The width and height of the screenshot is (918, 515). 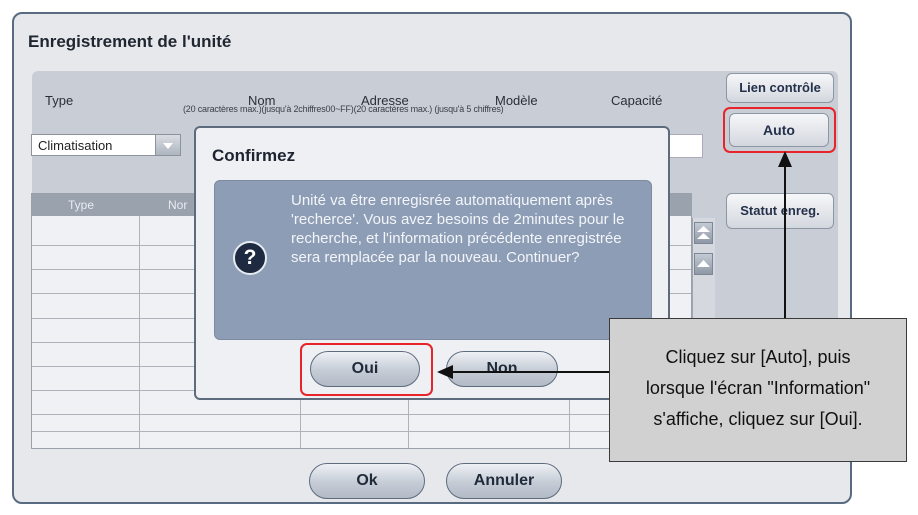 I want to click on registration-status-button: Statut enreg., so click(x=780, y=211).